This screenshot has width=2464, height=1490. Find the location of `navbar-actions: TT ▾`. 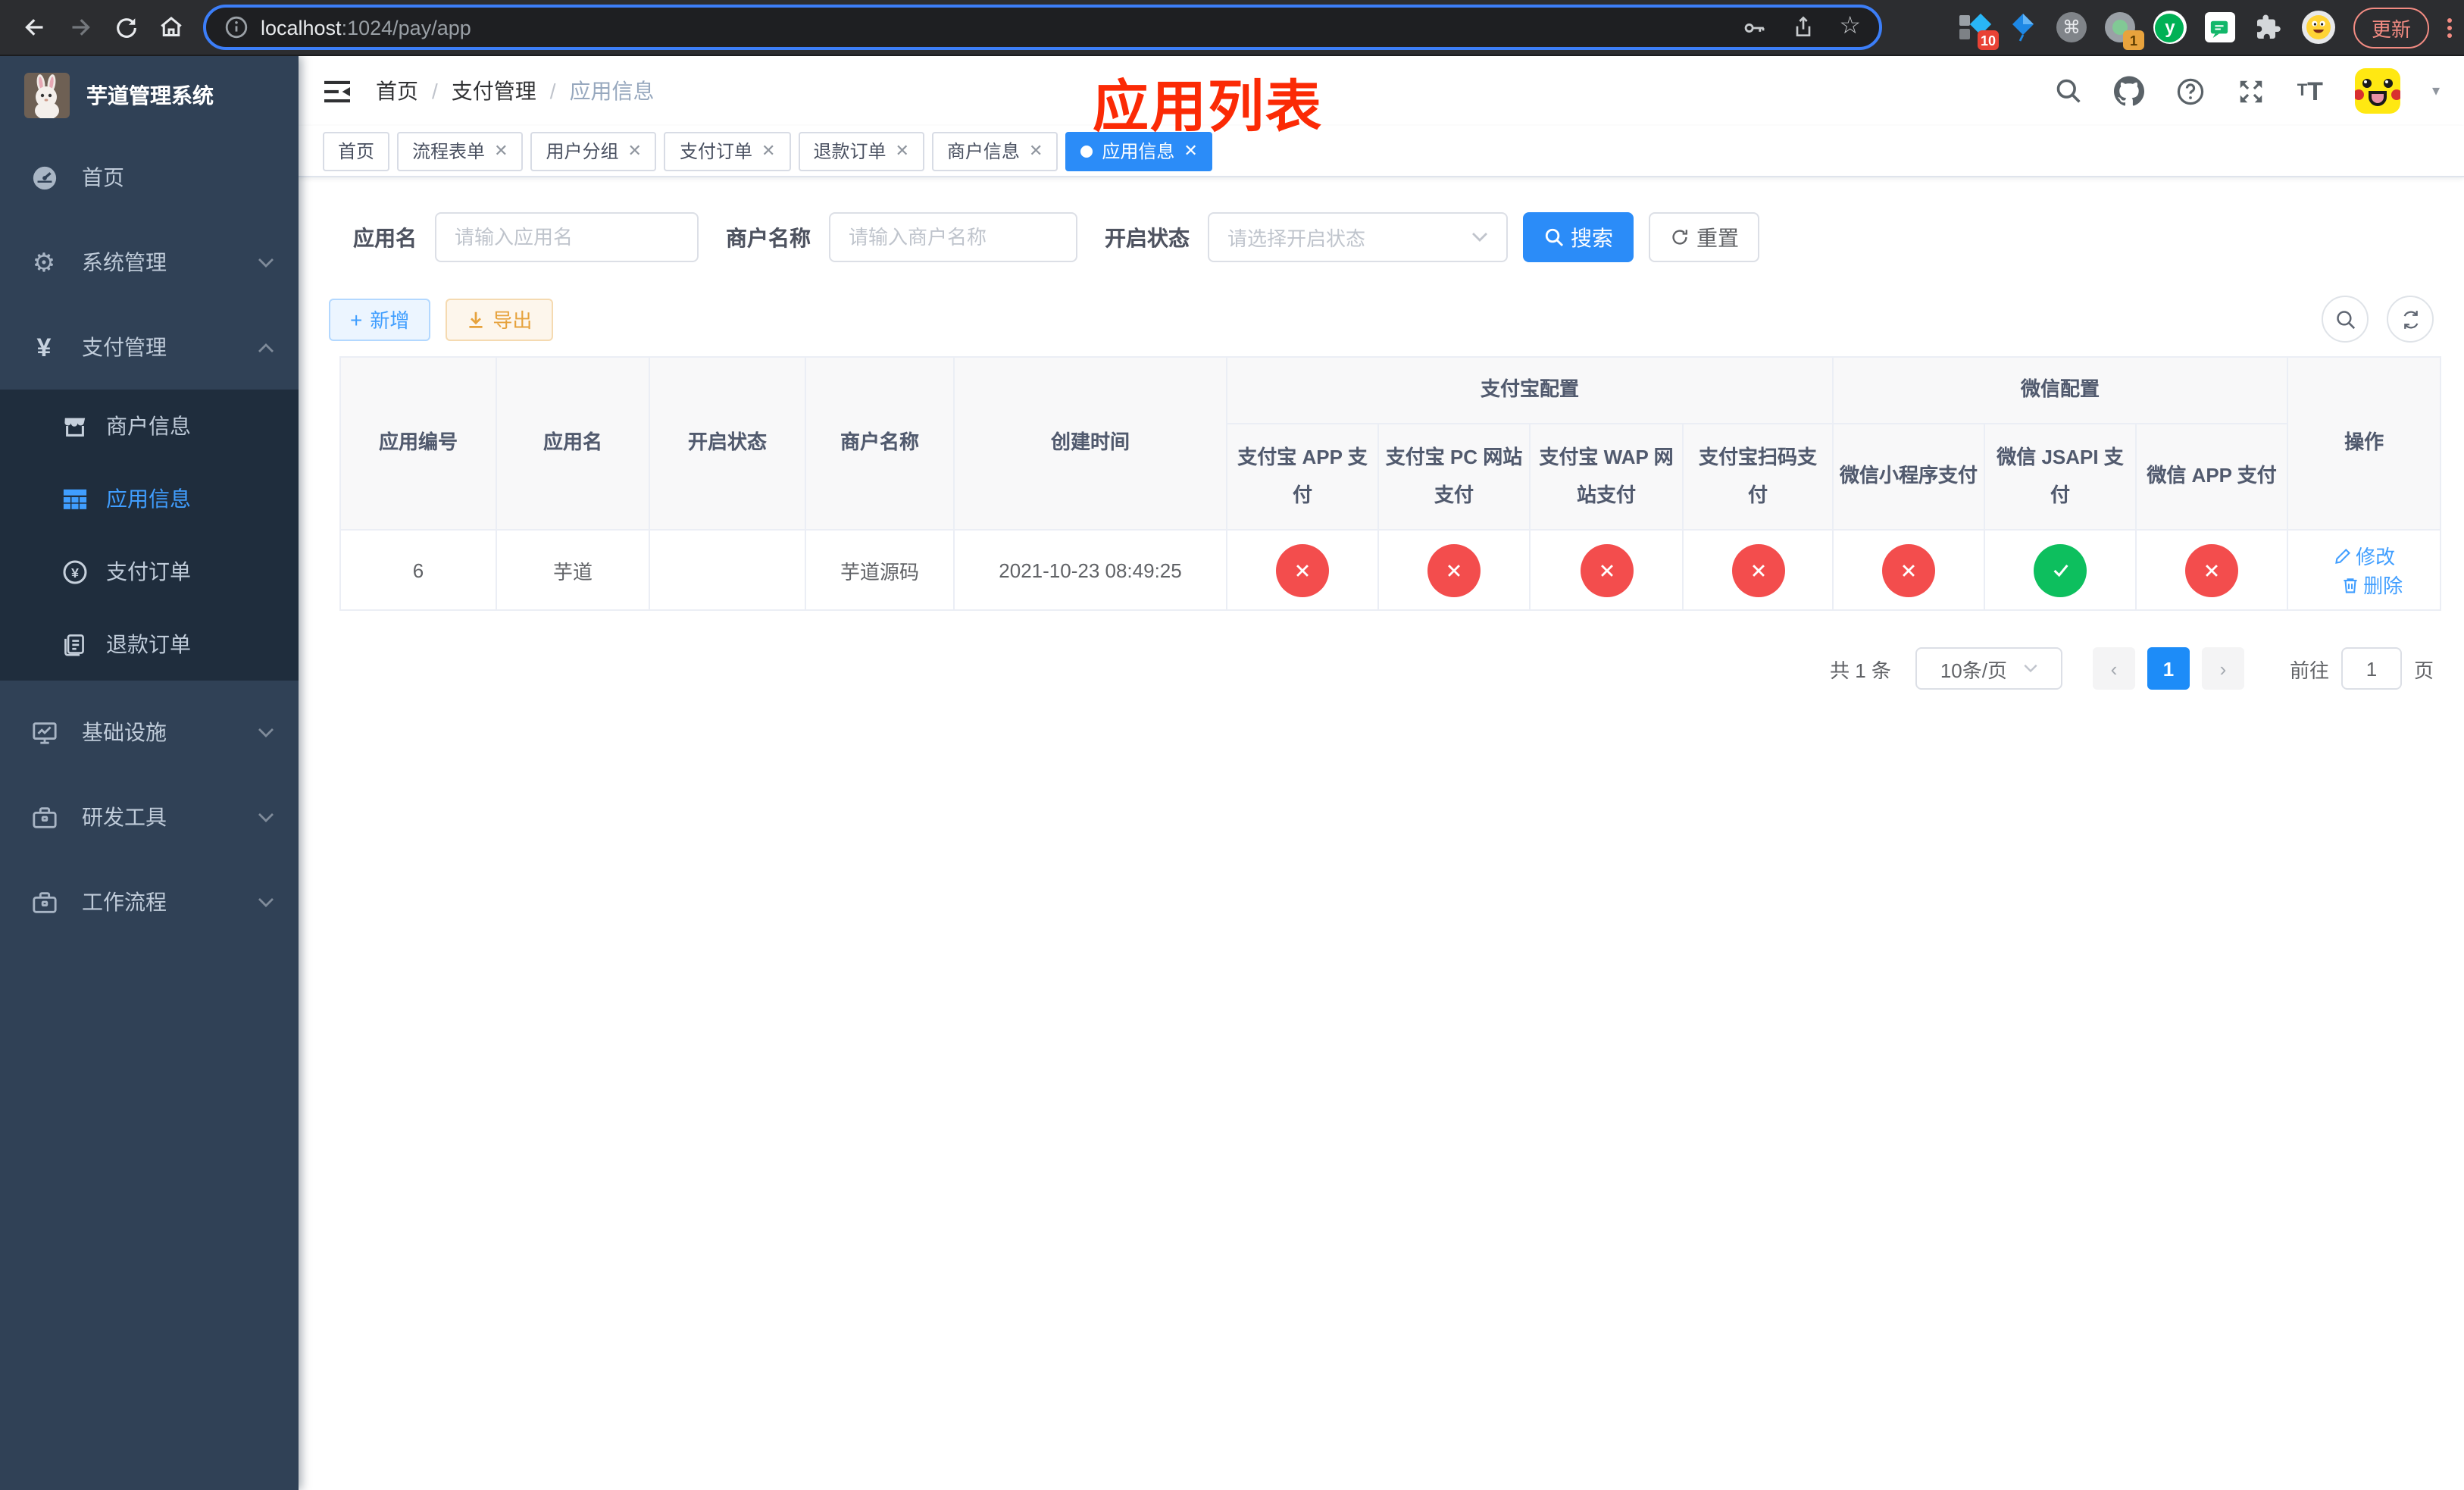

navbar-actions: TT ▾ is located at coordinates (2247, 91).